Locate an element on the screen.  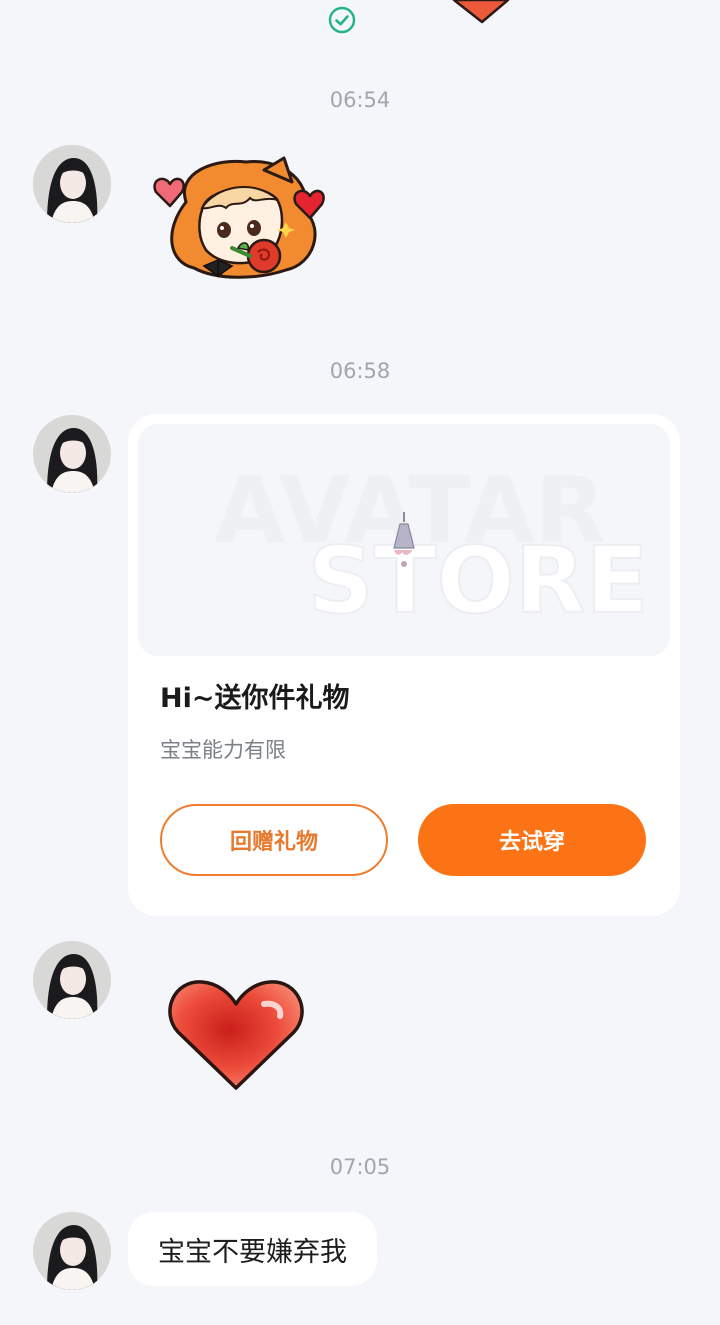
watermark-store: STORE is located at coordinates (478, 580).